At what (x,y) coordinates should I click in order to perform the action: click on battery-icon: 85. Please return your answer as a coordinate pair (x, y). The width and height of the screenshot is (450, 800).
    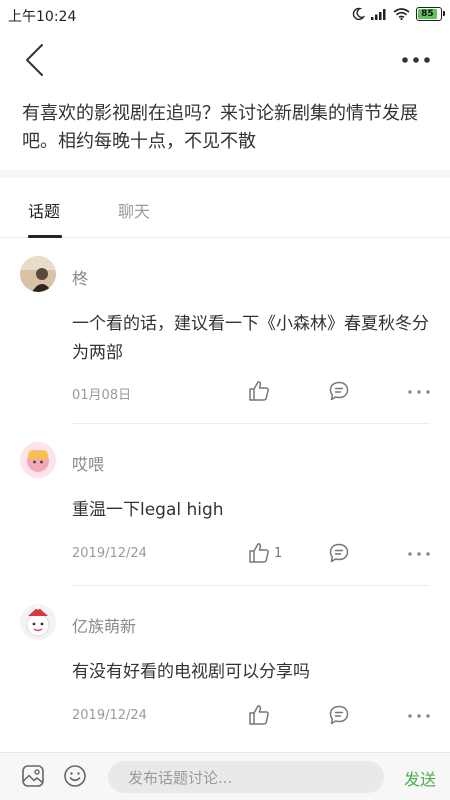
    Looking at the image, I should click on (430, 14).